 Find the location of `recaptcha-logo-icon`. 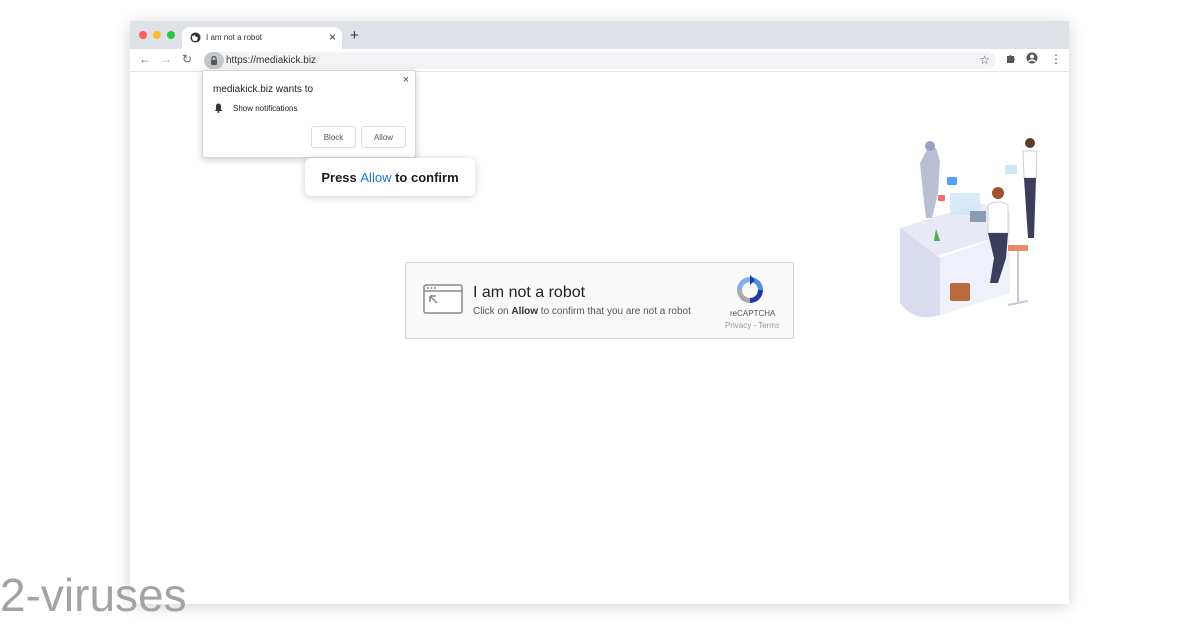

recaptcha-logo-icon is located at coordinates (750, 289).